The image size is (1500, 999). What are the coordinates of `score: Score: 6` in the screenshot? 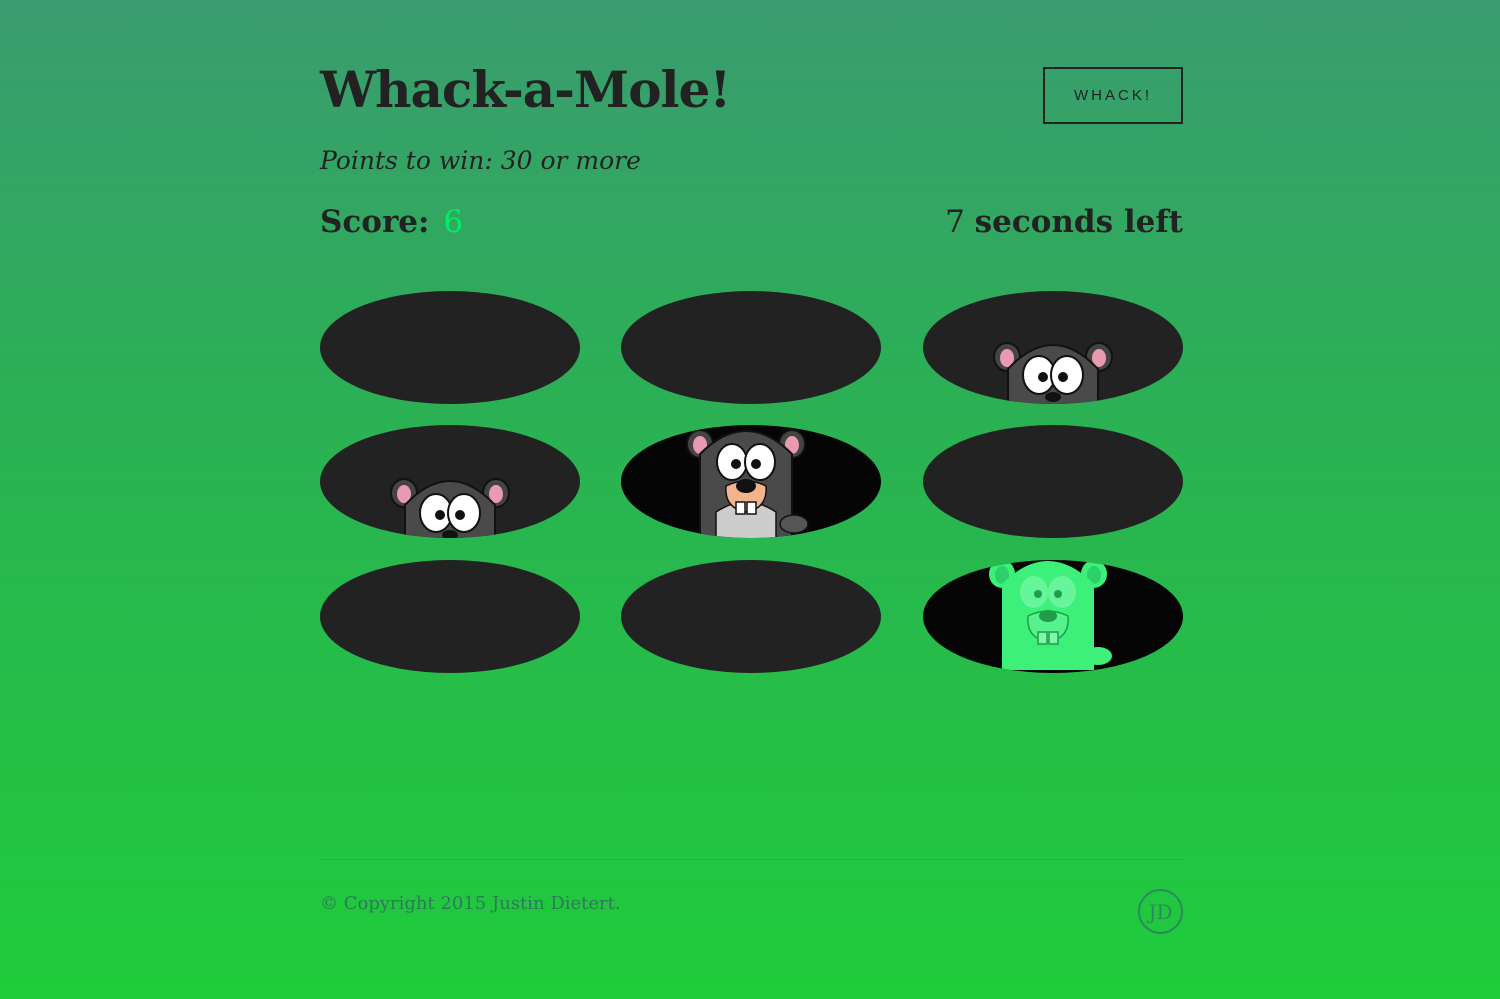 It's located at (391, 222).